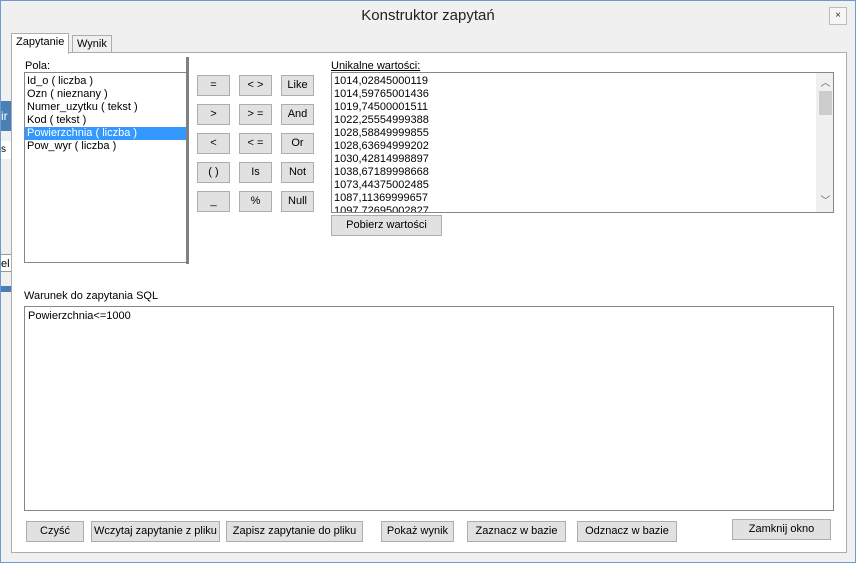 The height and width of the screenshot is (563, 856). Describe the element at coordinates (213, 114) in the screenshot. I see `operator-button: >` at that location.